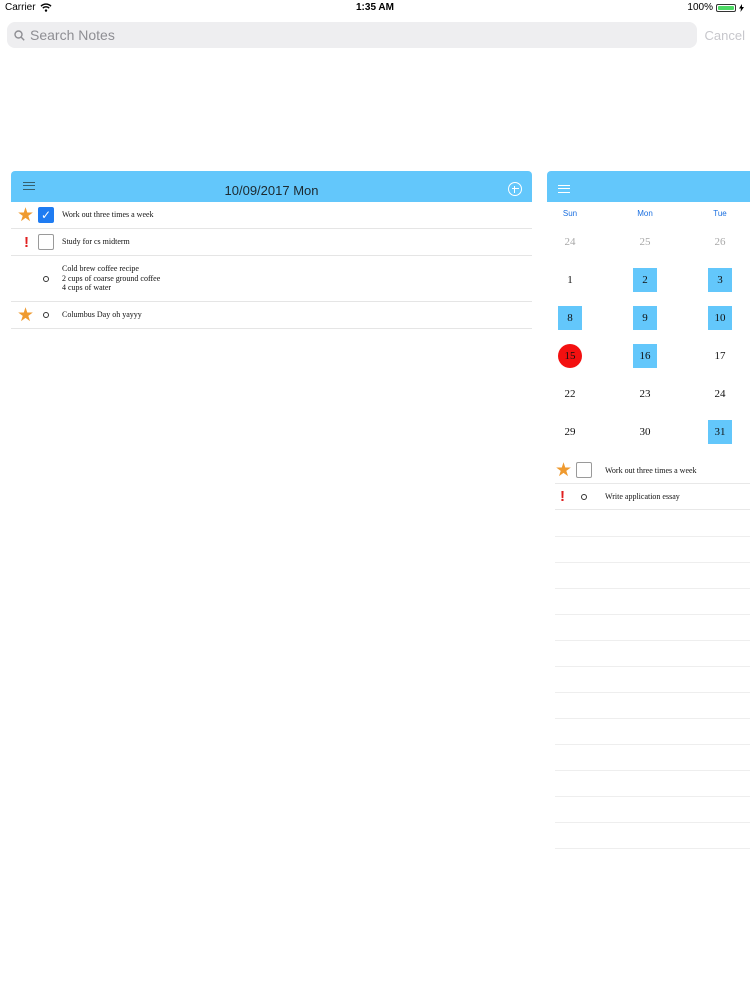 The width and height of the screenshot is (750, 1000). What do you see at coordinates (19, 35) in the screenshot?
I see `search-icon` at bounding box center [19, 35].